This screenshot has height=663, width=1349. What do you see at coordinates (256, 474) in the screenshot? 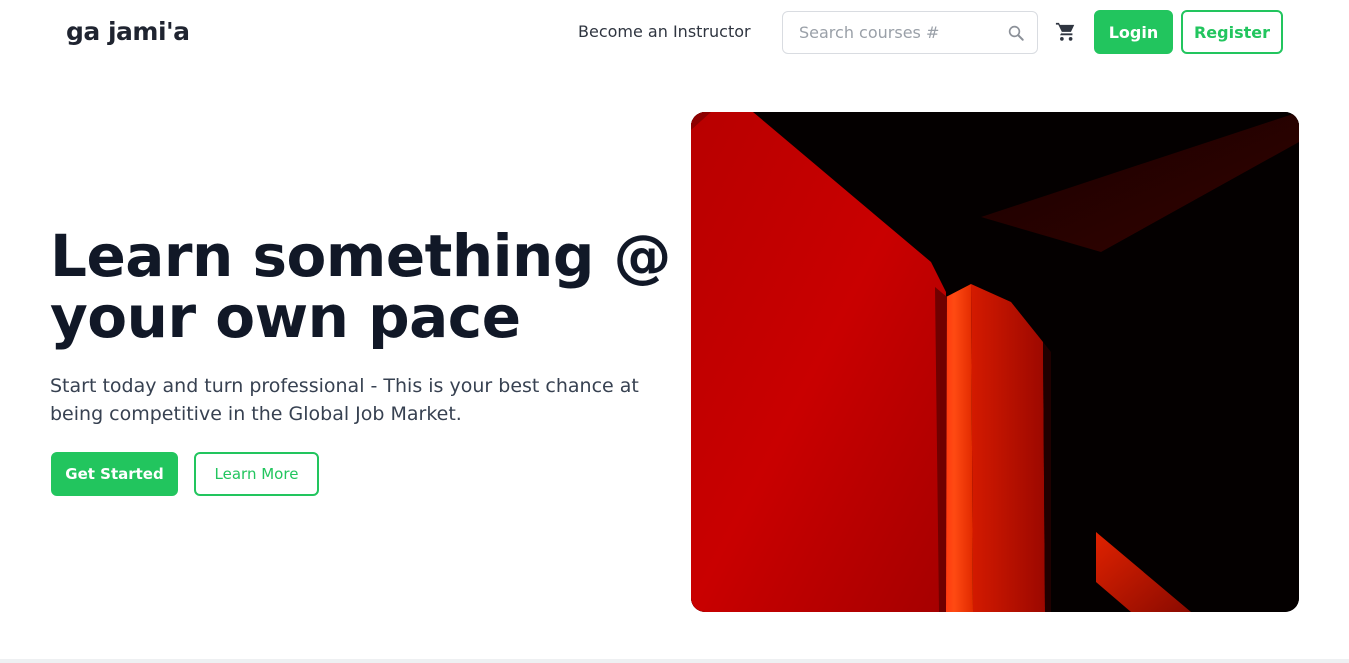
I see `learn-more-button: Learn More` at bounding box center [256, 474].